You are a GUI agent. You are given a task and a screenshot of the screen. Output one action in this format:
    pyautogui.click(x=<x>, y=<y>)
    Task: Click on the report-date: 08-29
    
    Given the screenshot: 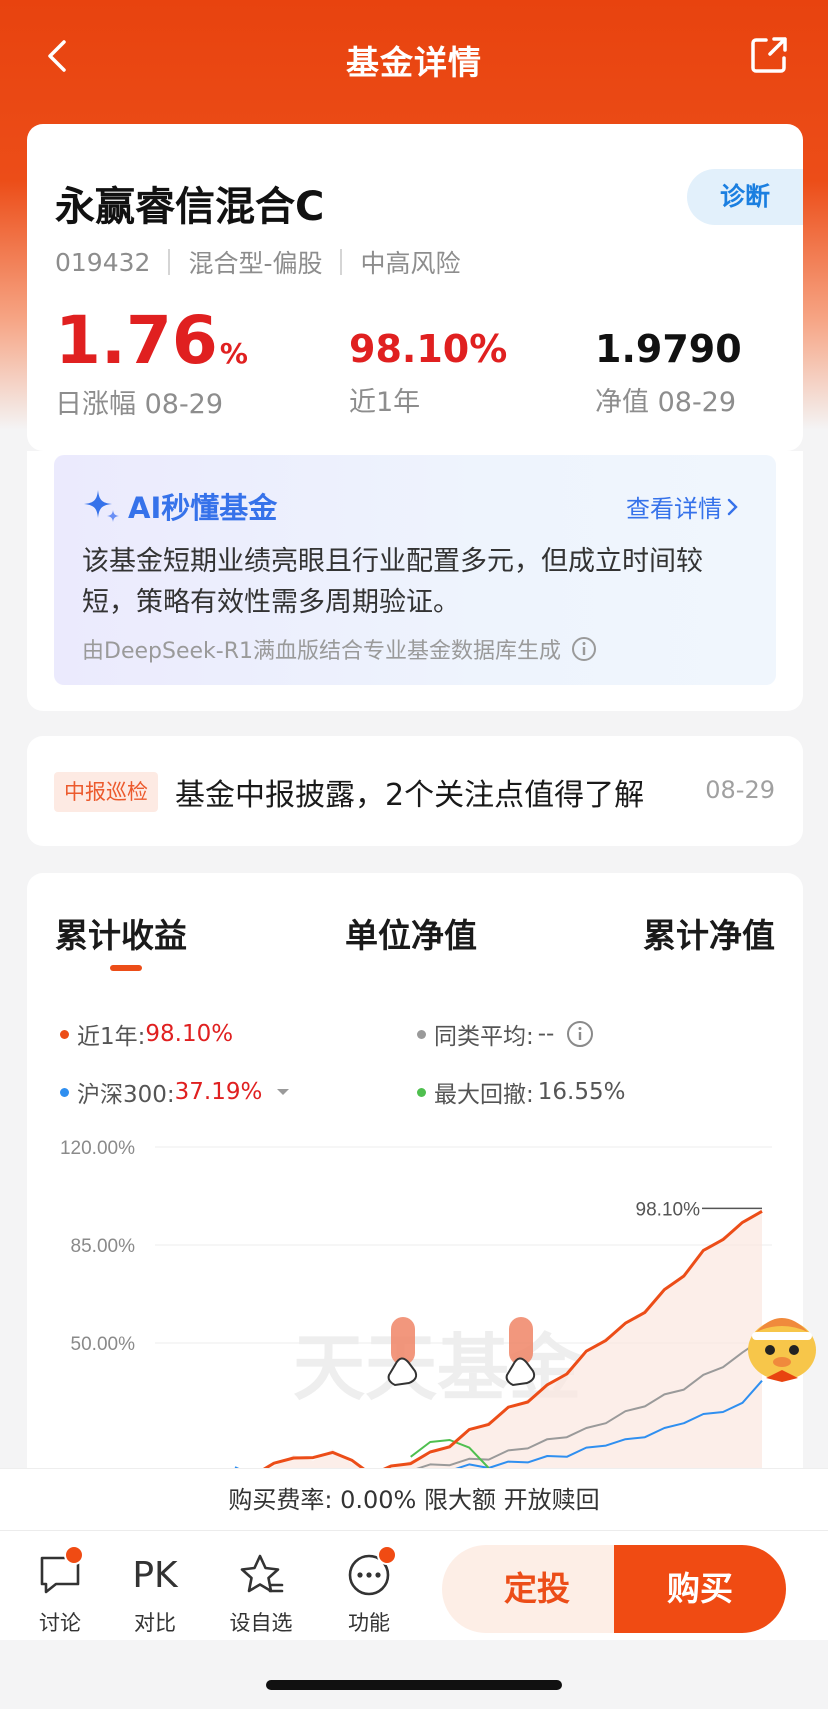 What is the action you would take?
    pyautogui.click(x=740, y=790)
    